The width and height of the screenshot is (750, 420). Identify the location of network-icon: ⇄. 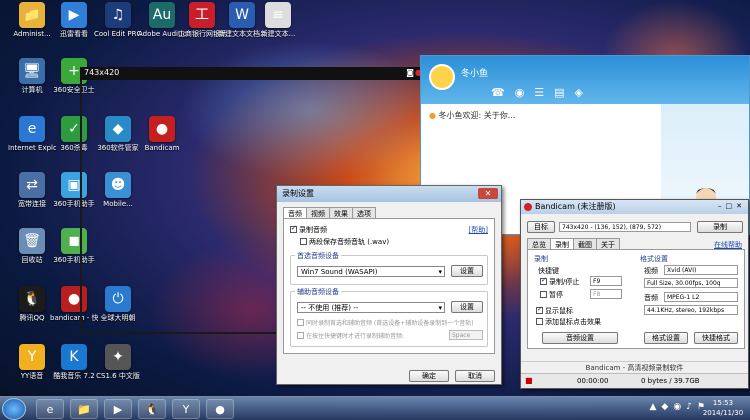
(32, 185).